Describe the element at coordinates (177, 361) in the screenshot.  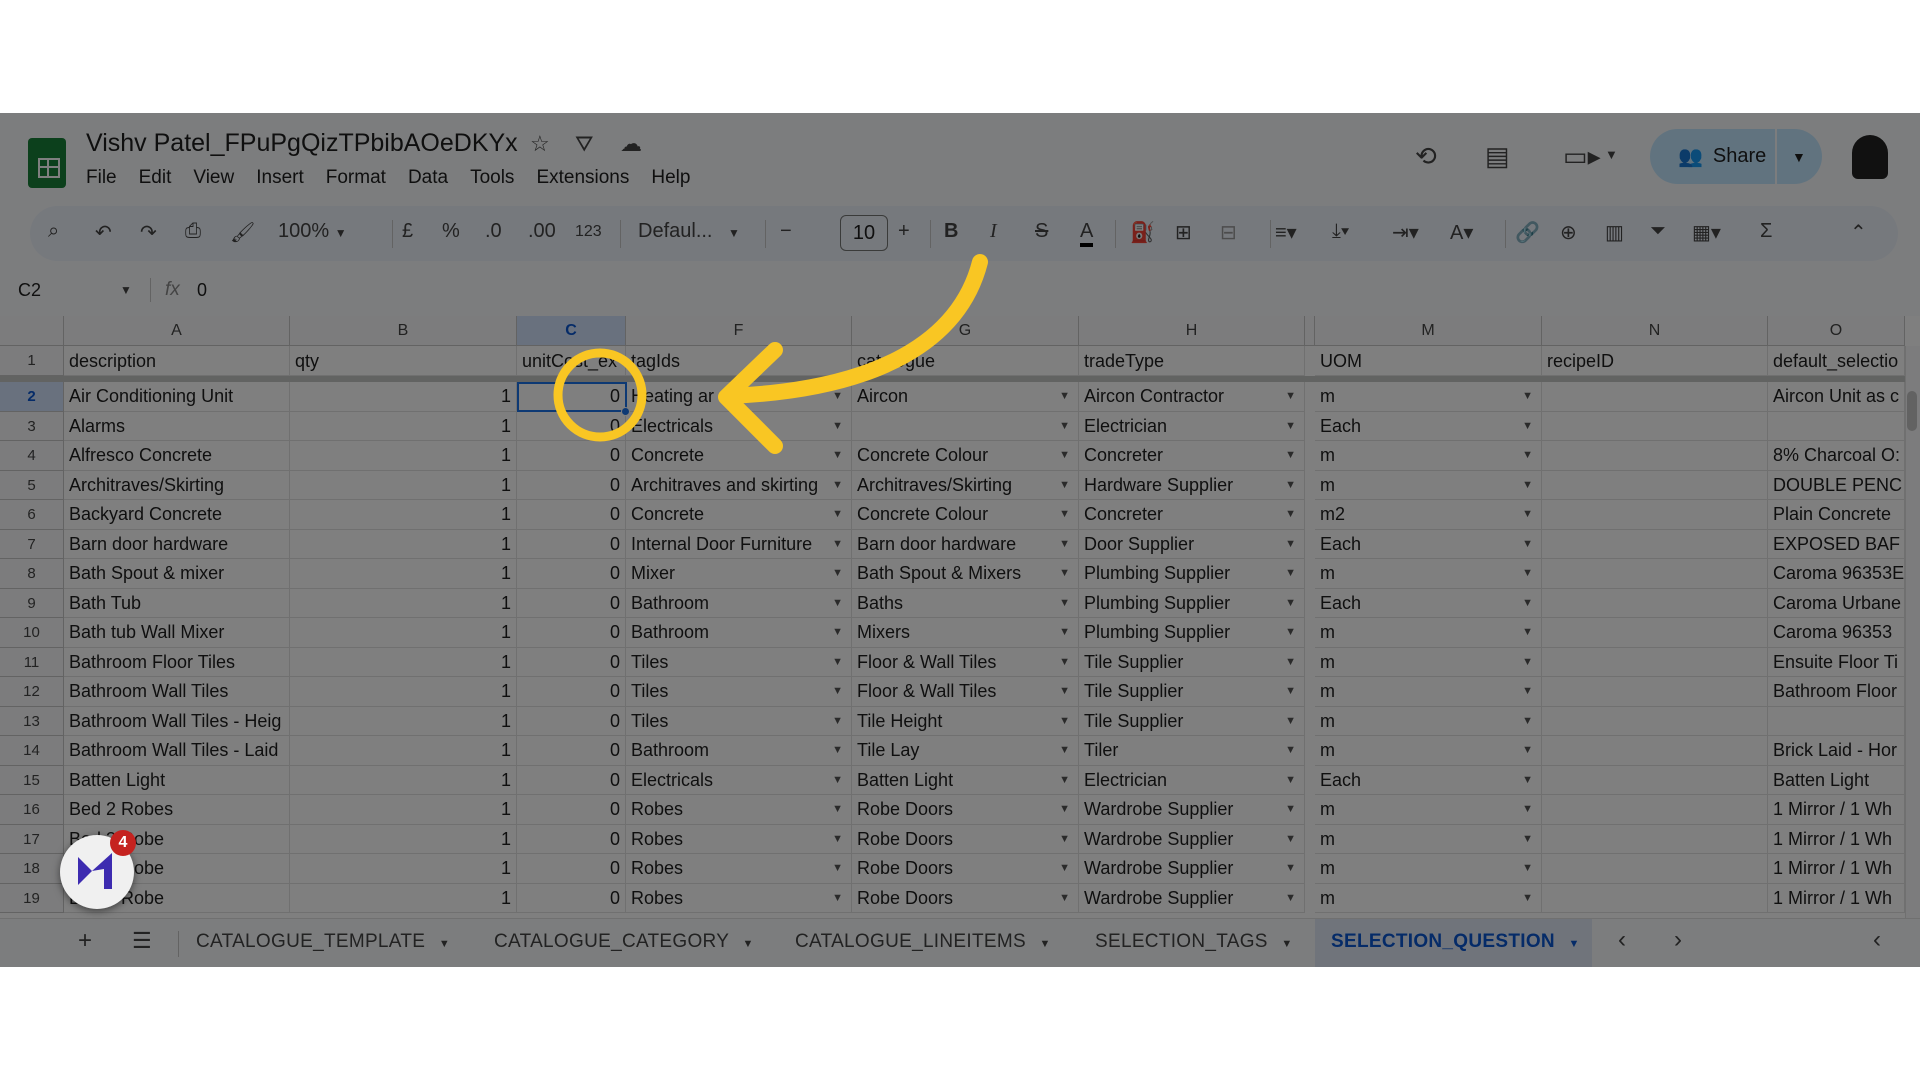
I see `header-cell: description` at that location.